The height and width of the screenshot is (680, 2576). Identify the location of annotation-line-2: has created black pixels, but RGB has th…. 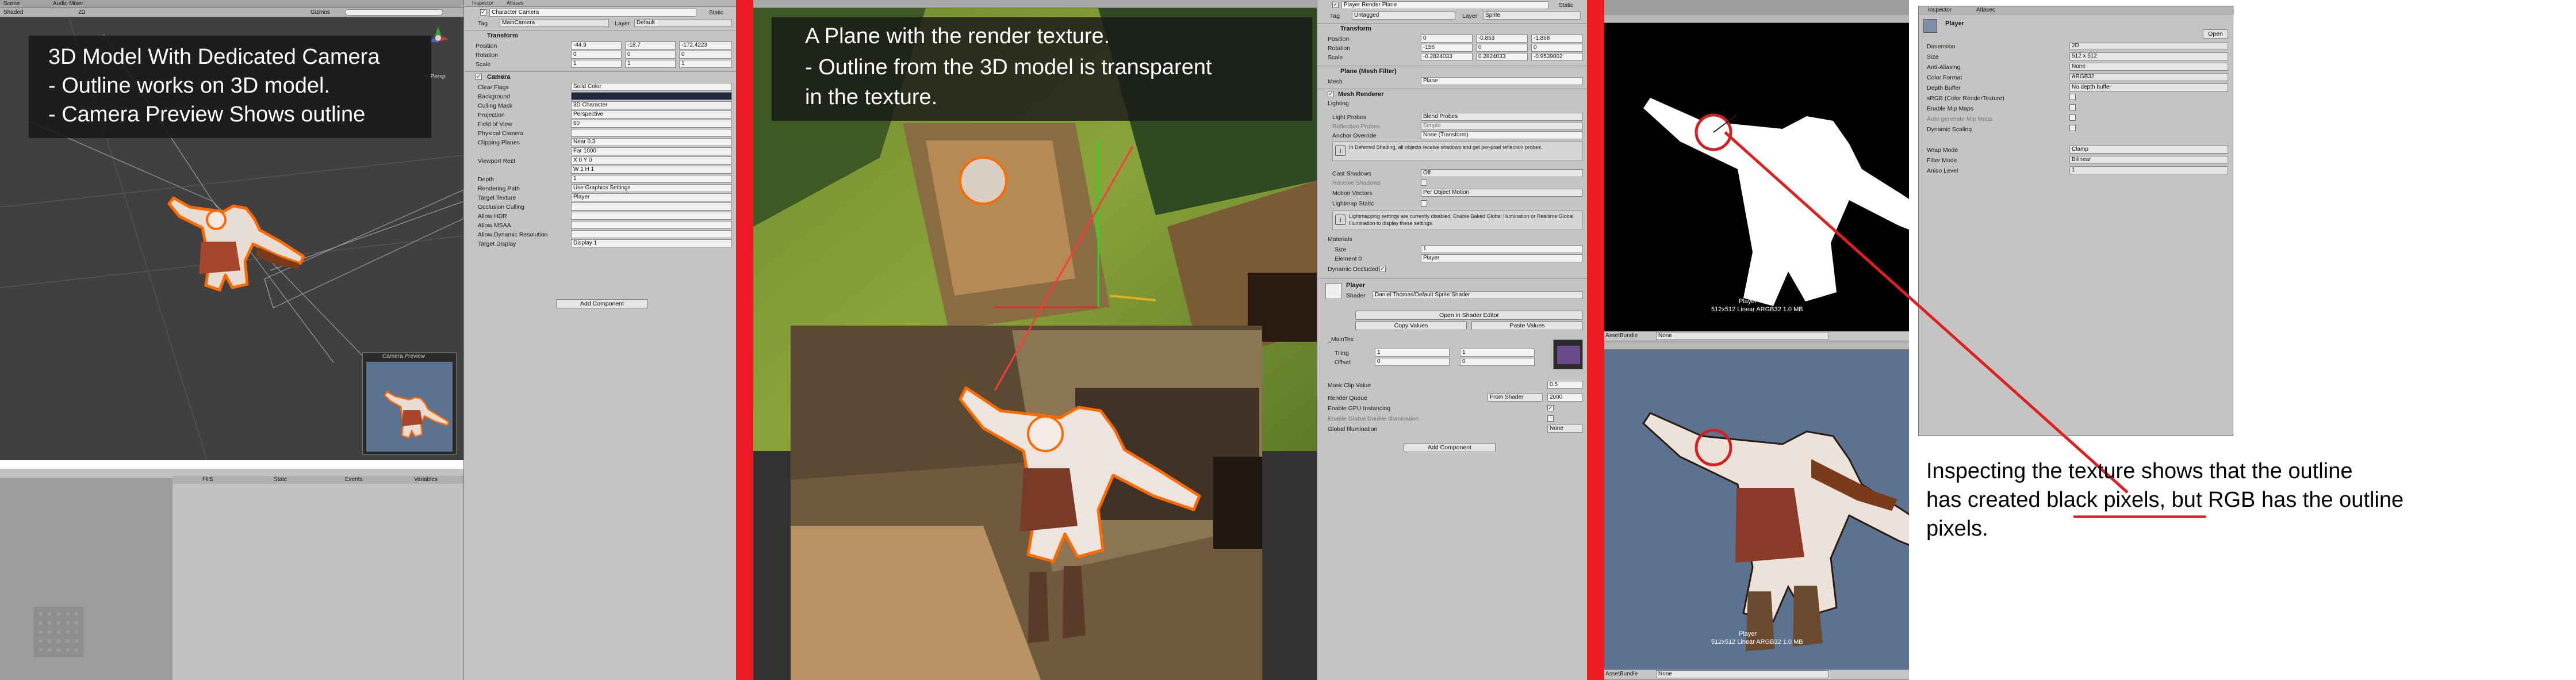
(2242, 500).